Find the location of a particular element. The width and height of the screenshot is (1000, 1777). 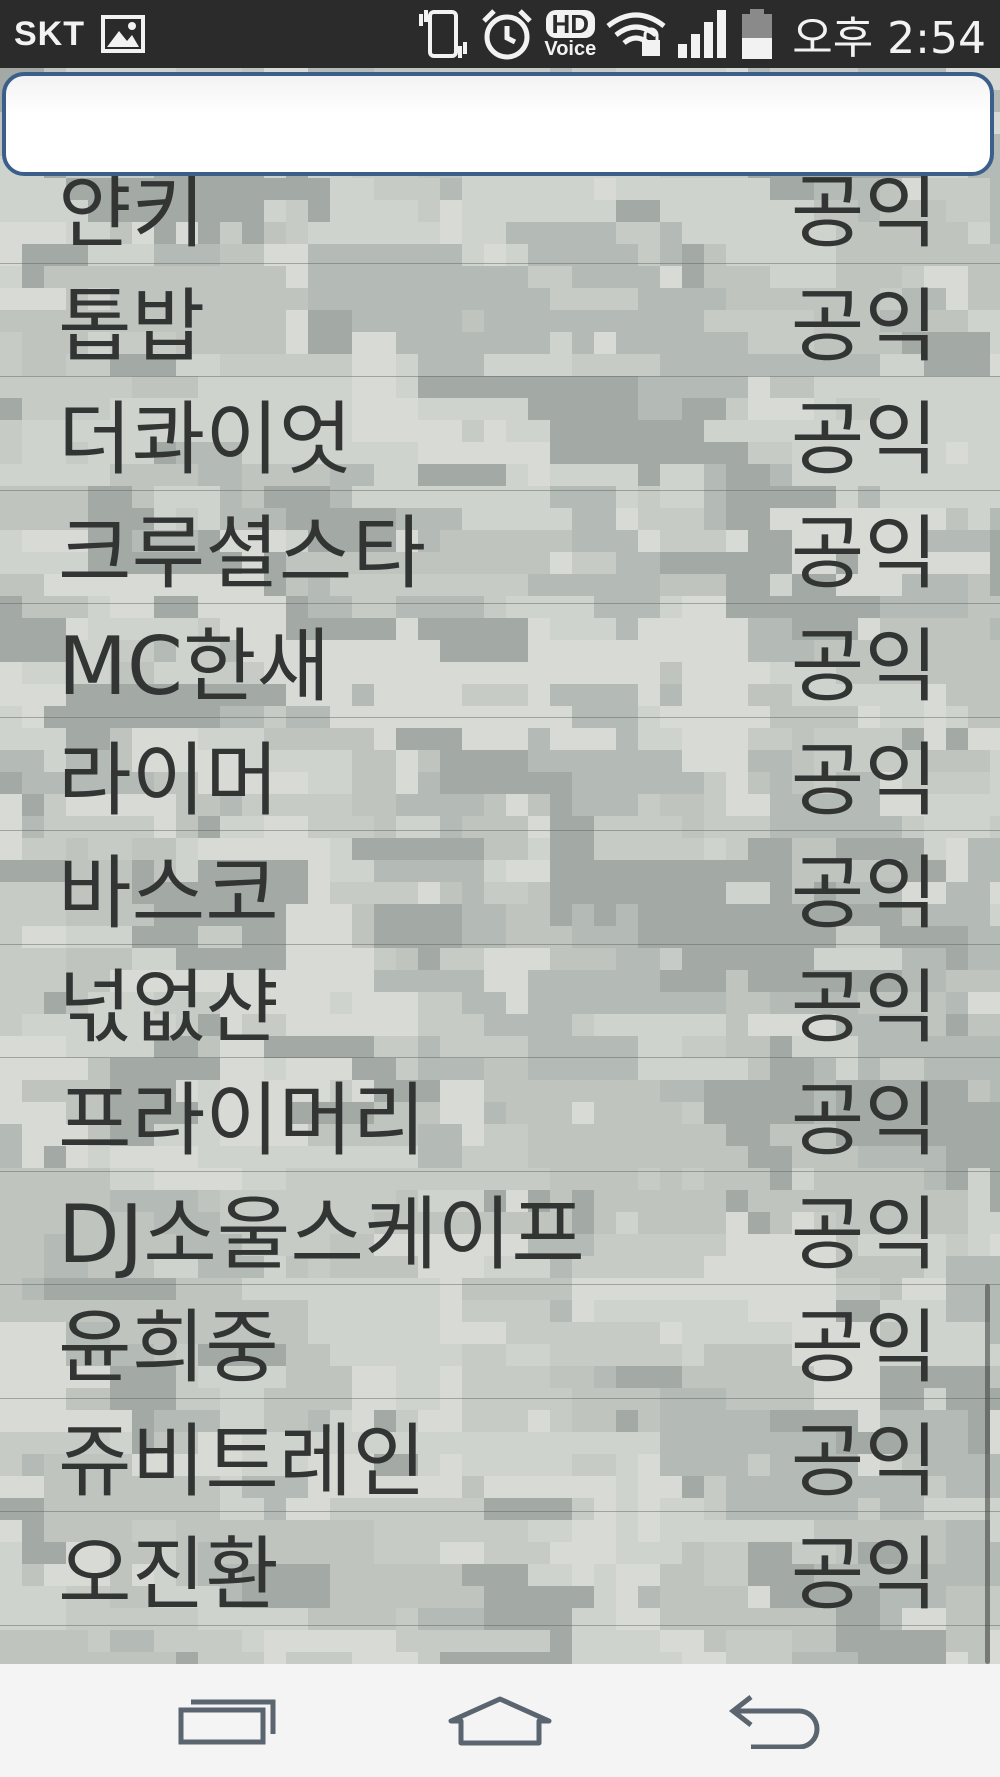

back-icon is located at coordinates (774, 1721).